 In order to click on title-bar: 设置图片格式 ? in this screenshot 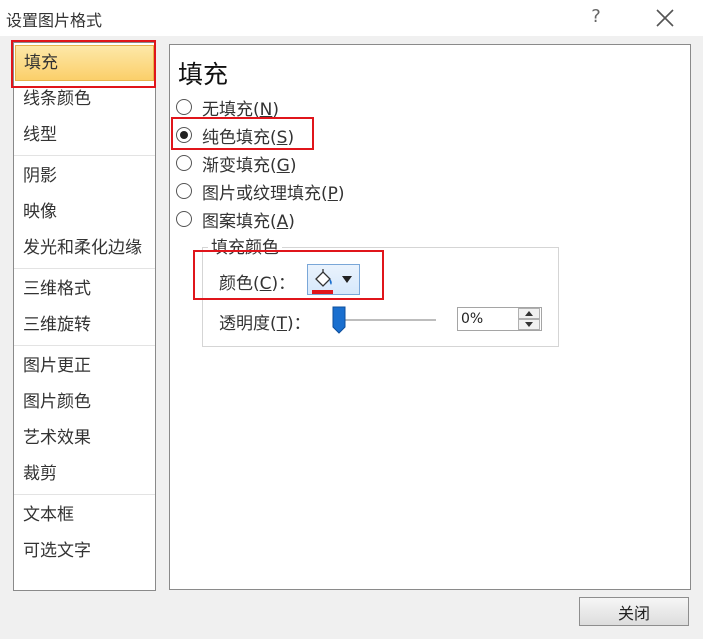, I will do `click(351, 18)`.